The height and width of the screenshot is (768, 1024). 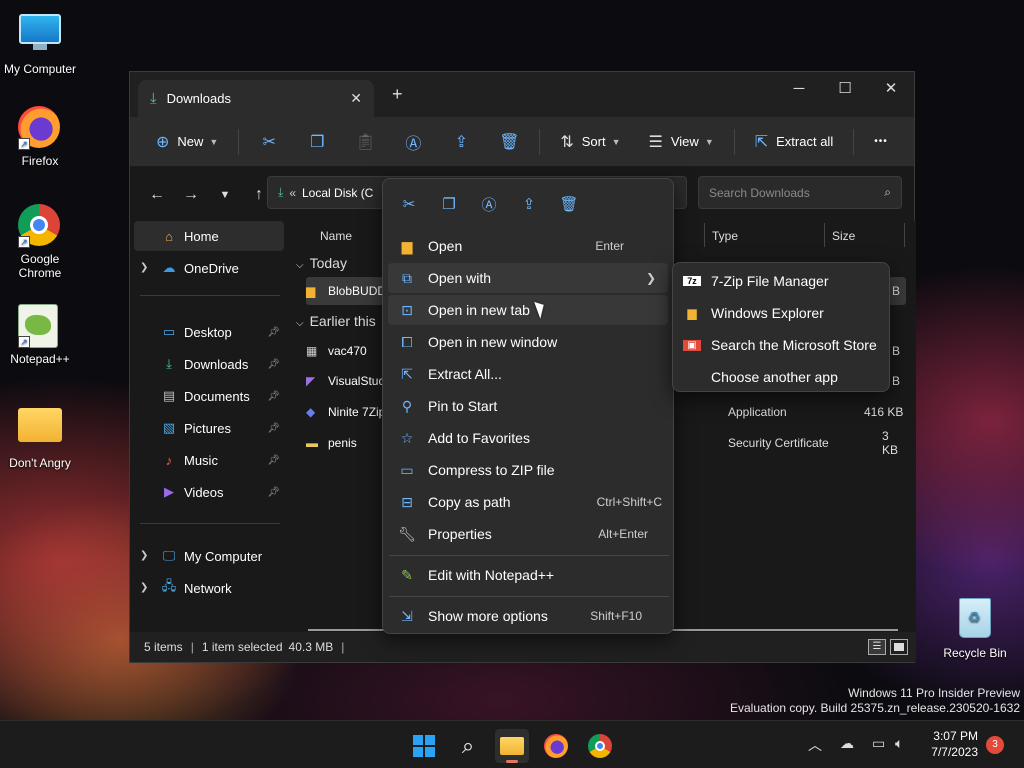 What do you see at coordinates (365, 142) in the screenshot?
I see `paste-button: 📋︎` at bounding box center [365, 142].